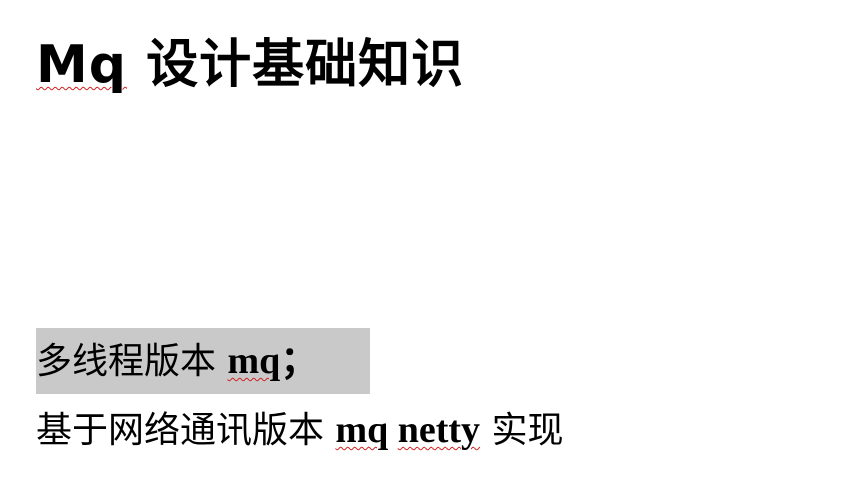 This screenshot has height=485, width=855. What do you see at coordinates (393, 430) in the screenshot?
I see `line-space` at bounding box center [393, 430].